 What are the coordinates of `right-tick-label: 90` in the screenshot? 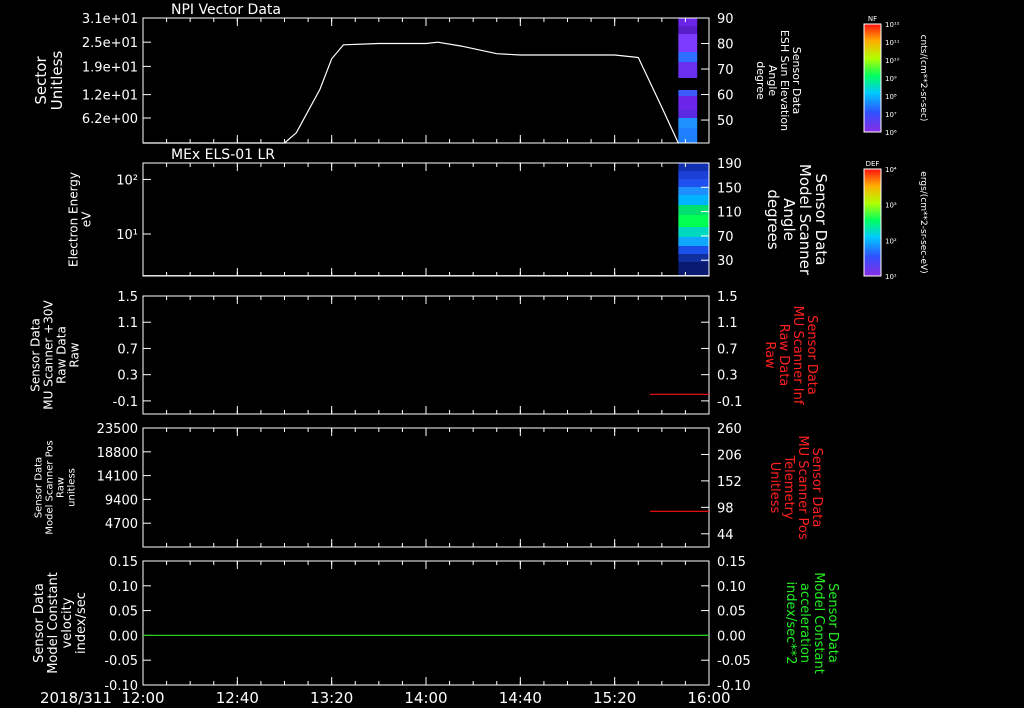 It's located at (725, 19).